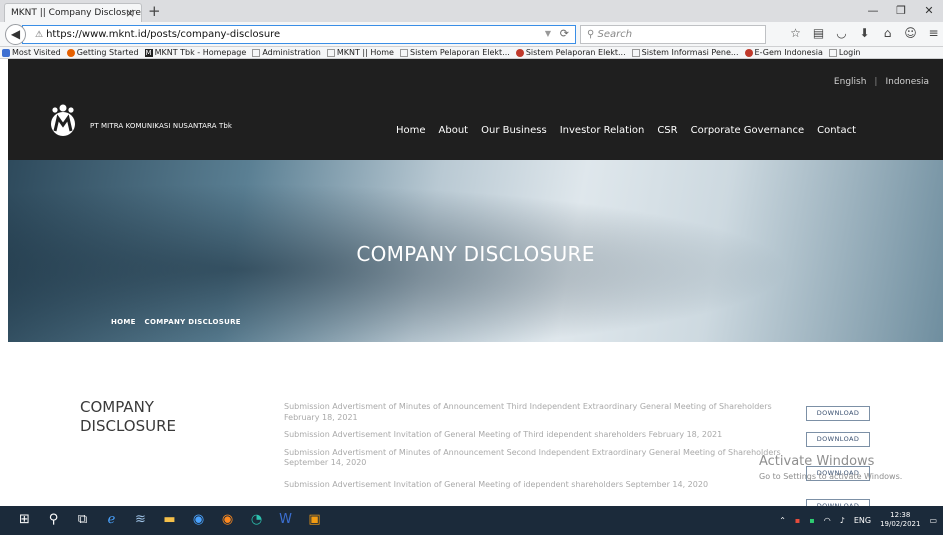 The height and width of the screenshot is (535, 943). What do you see at coordinates (818, 33) in the screenshot?
I see `reading-list-icon: ▤` at bounding box center [818, 33].